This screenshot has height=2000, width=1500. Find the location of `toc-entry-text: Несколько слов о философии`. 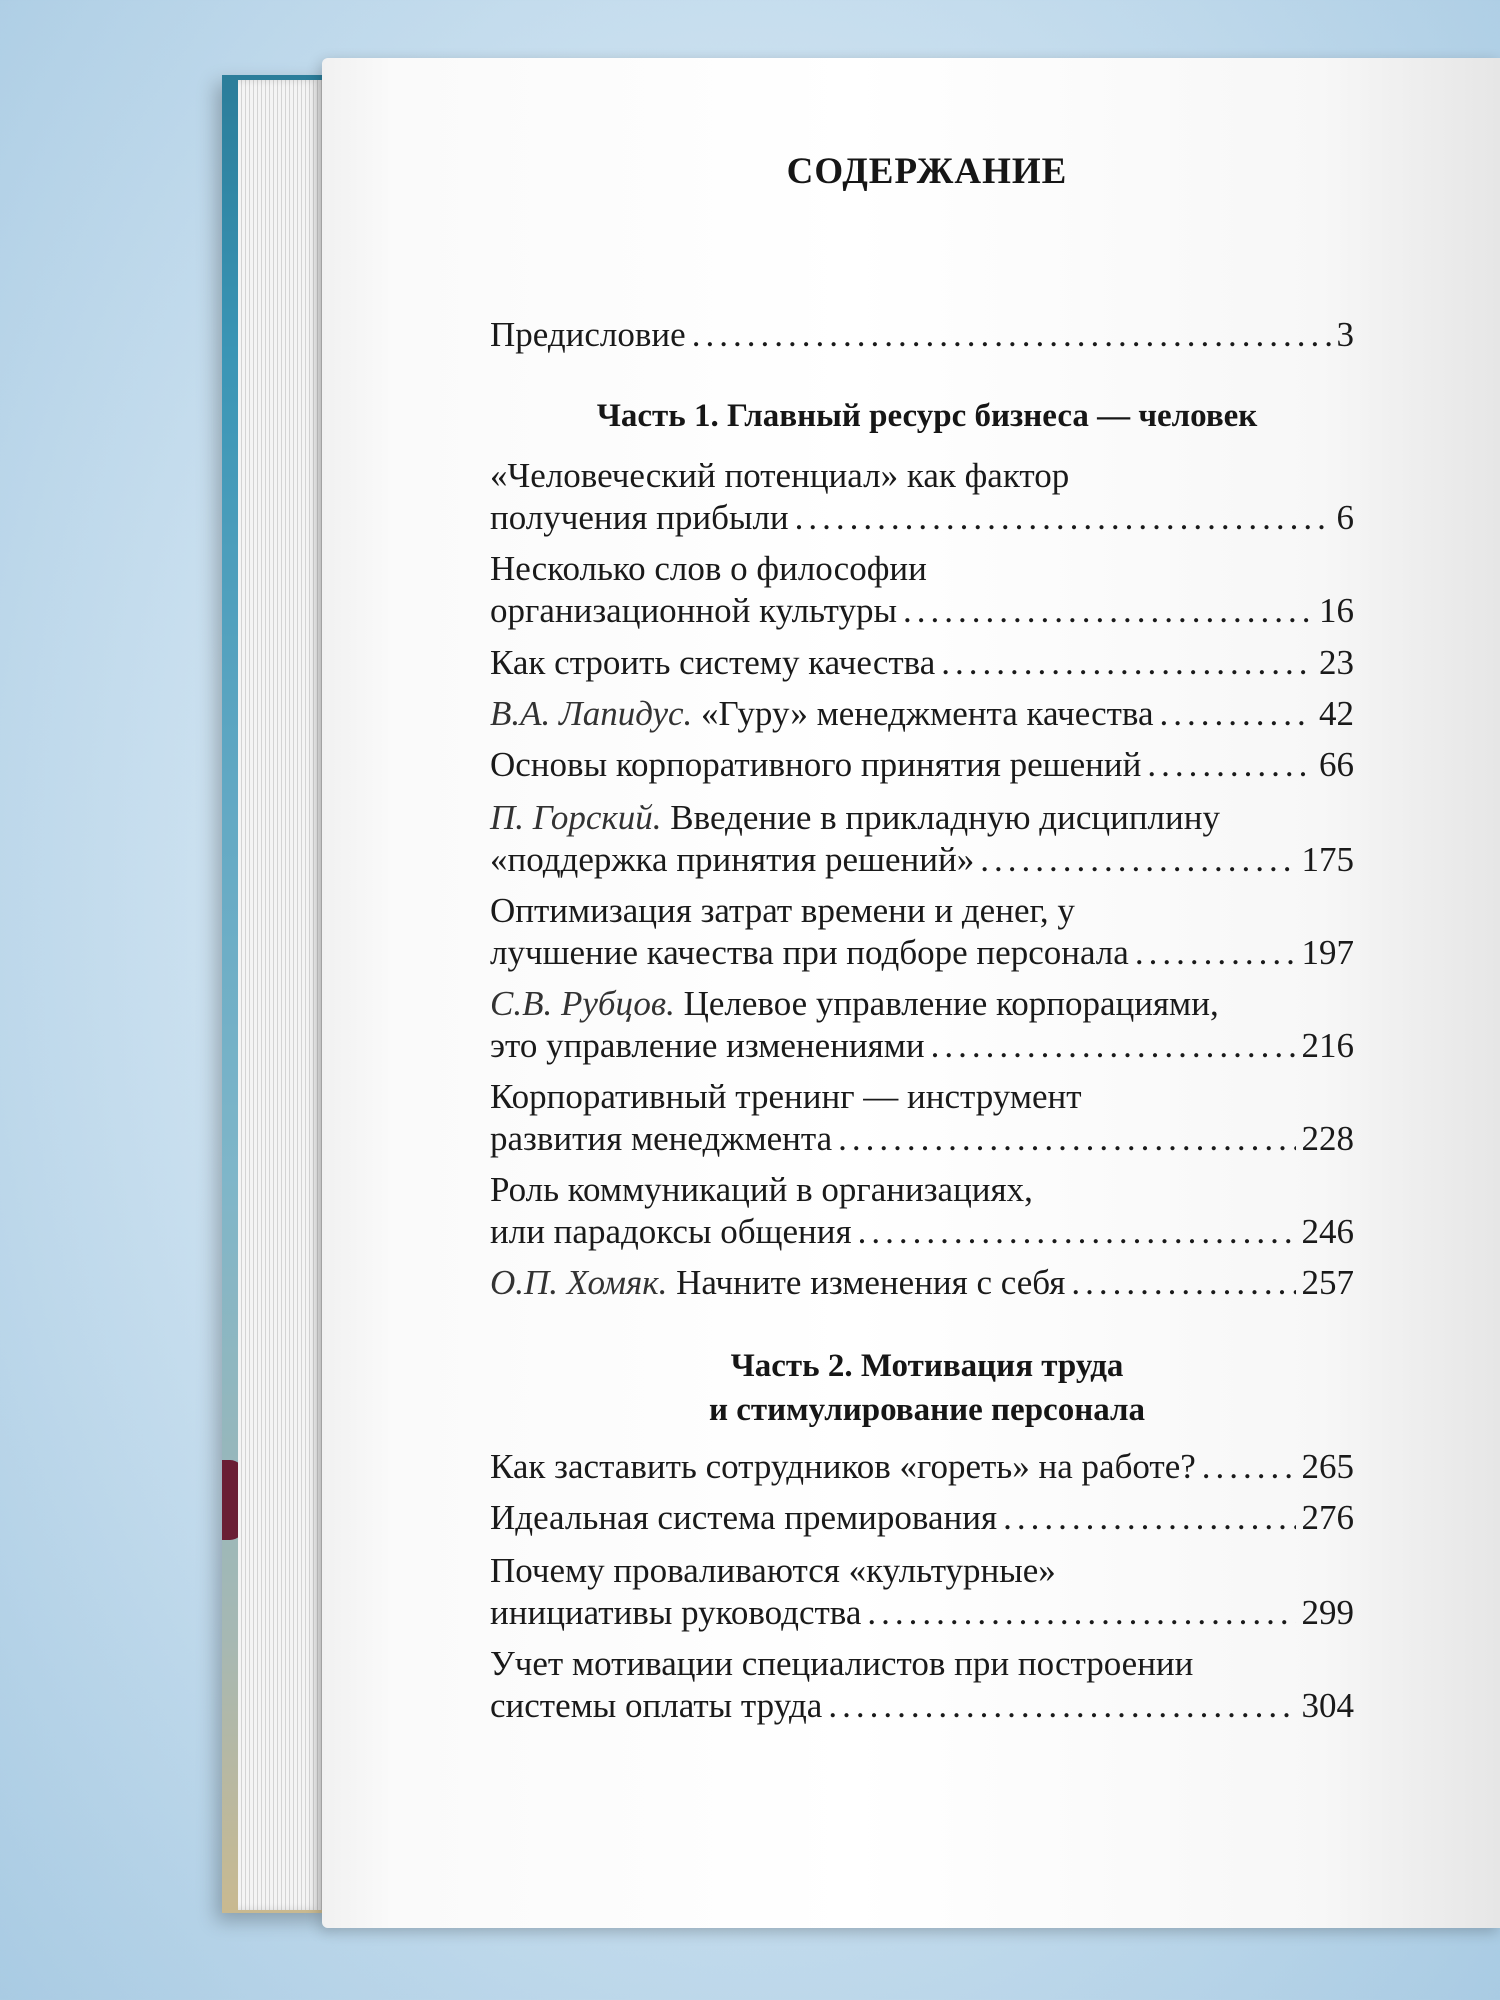

toc-entry-text: Несколько слов о философии is located at coordinates (708, 568).